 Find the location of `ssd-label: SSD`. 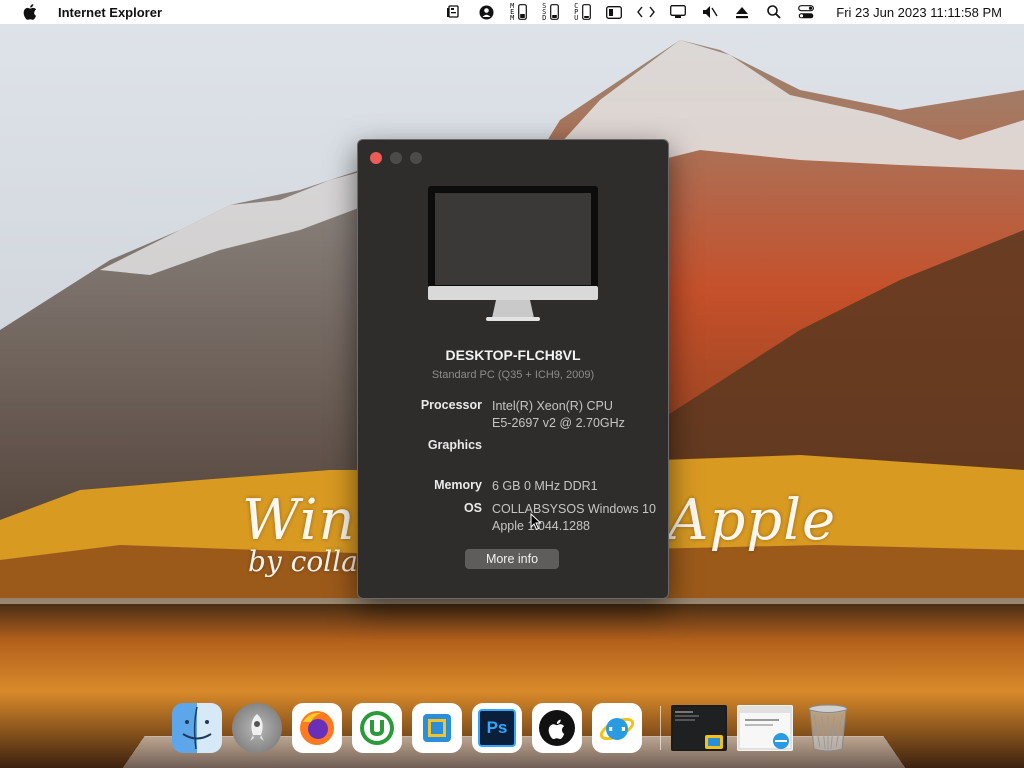

ssd-label: SSD is located at coordinates (544, 12).